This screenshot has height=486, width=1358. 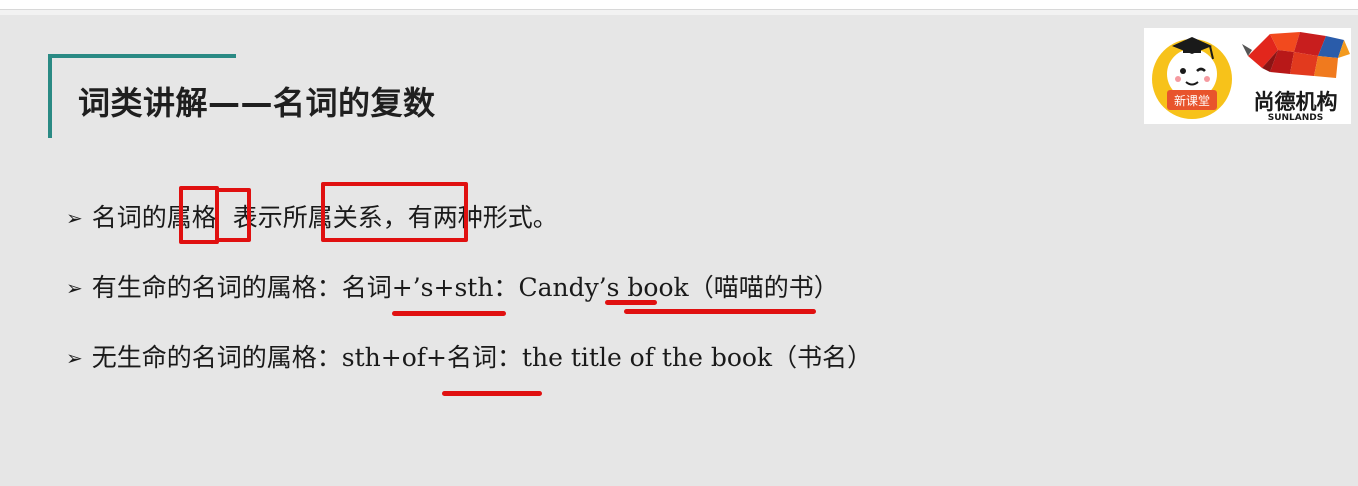 What do you see at coordinates (430, 287) in the screenshot?
I see `formula-text: 名词+’s+sth：` at bounding box center [430, 287].